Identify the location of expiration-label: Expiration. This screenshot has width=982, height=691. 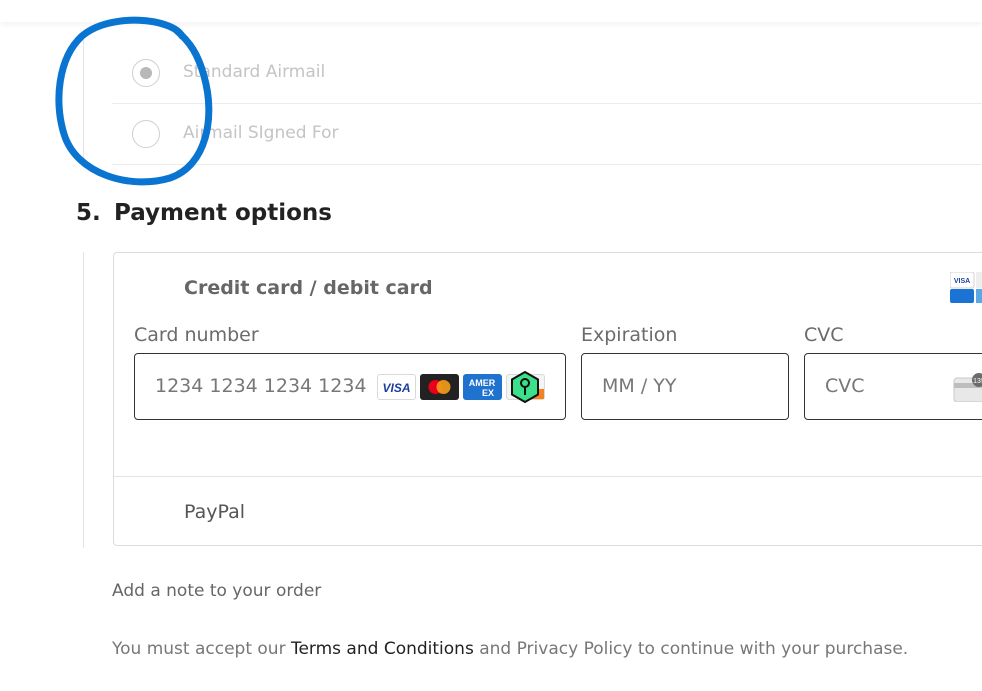
(629, 335).